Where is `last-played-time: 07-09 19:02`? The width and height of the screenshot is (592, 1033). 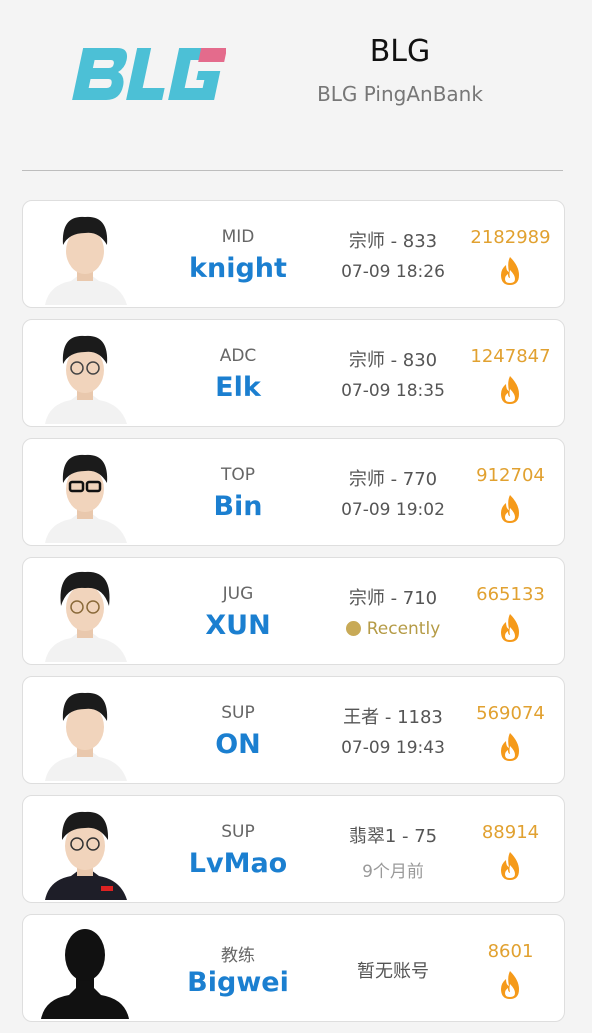 last-played-time: 07-09 19:02 is located at coordinates (393, 510).